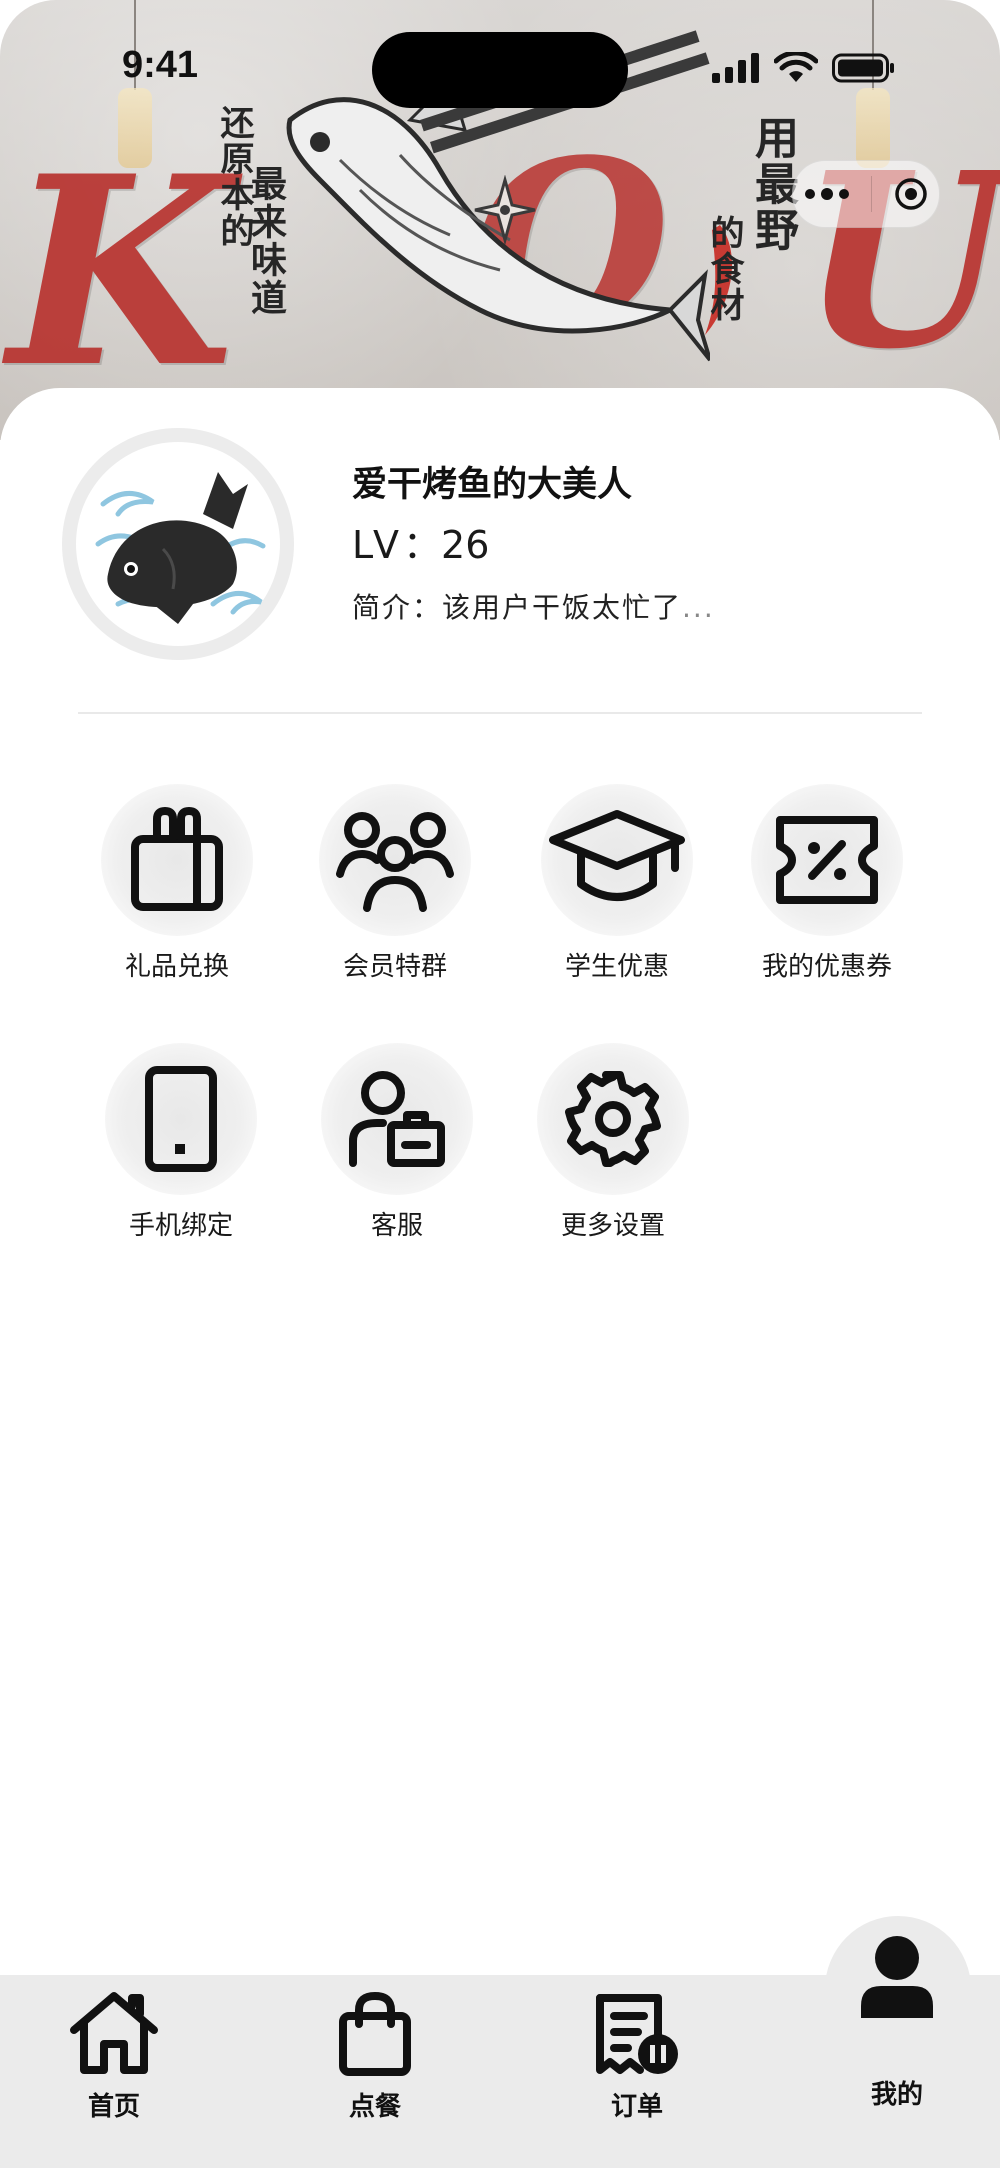  What do you see at coordinates (637, 2034) in the screenshot?
I see `order-list-icon` at bounding box center [637, 2034].